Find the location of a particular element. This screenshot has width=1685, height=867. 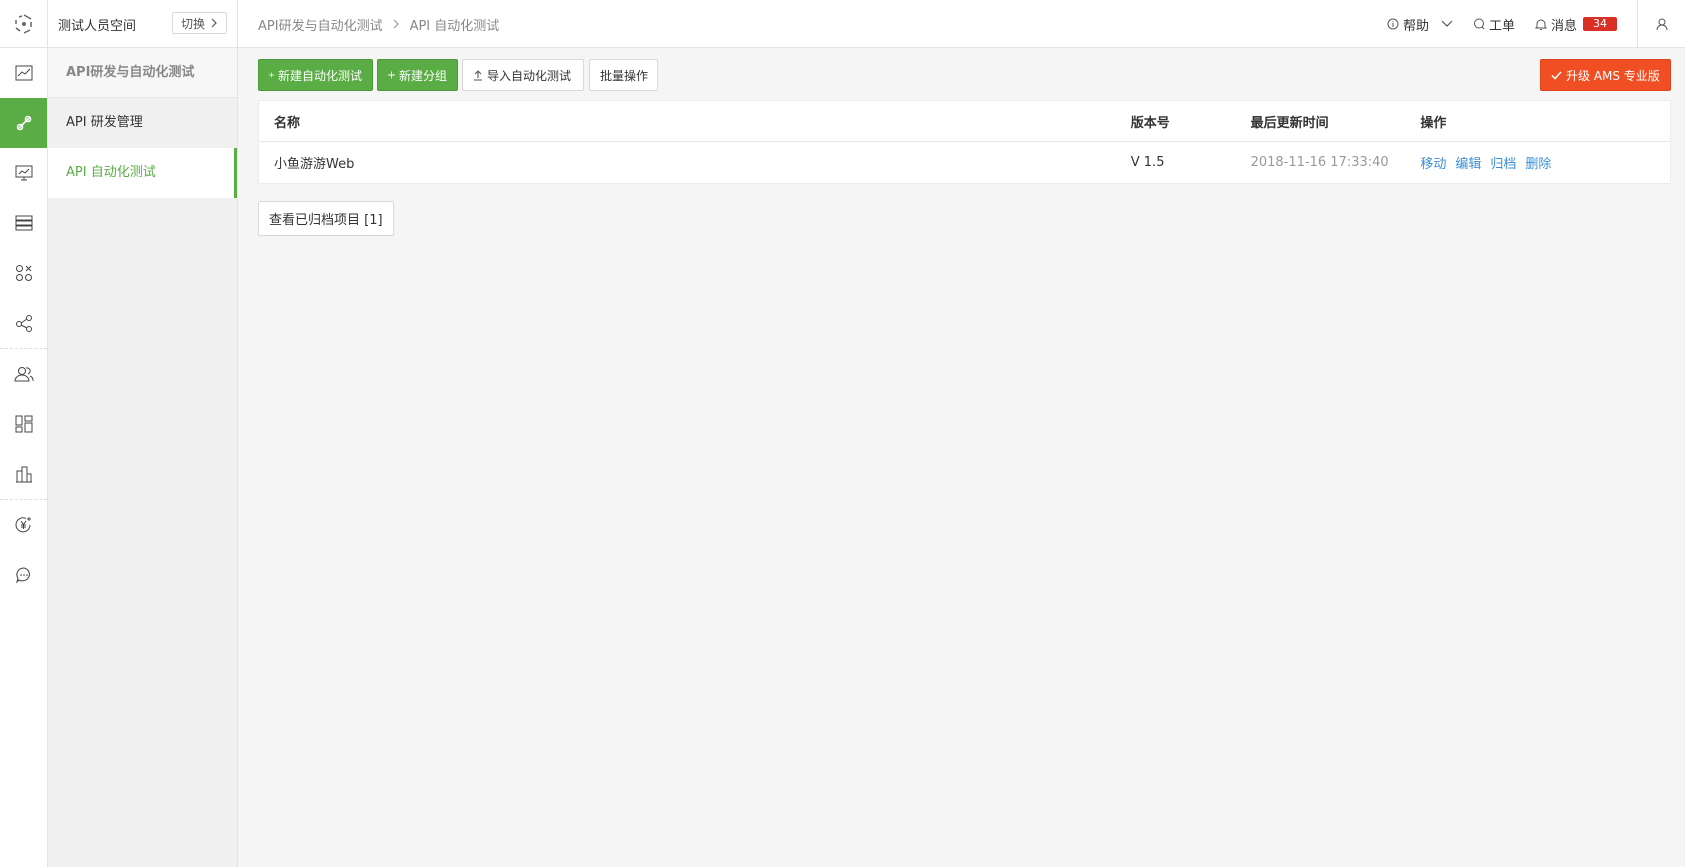

import-automation-test-button: 导入自动化测试 is located at coordinates (523, 75).